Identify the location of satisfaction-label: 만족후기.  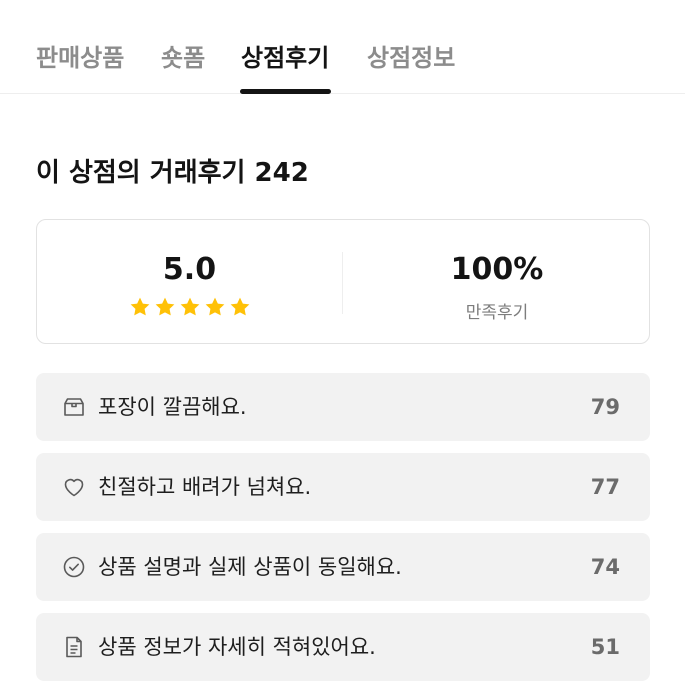
(497, 313).